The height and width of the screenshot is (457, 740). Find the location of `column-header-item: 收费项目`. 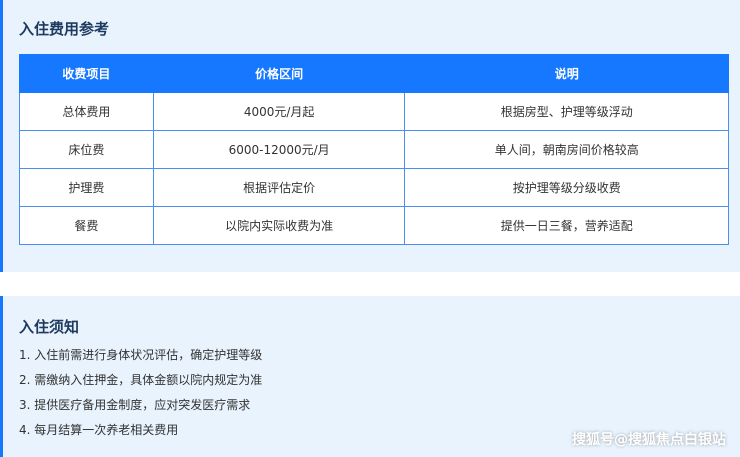

column-header-item: 收费项目 is located at coordinates (86, 73).